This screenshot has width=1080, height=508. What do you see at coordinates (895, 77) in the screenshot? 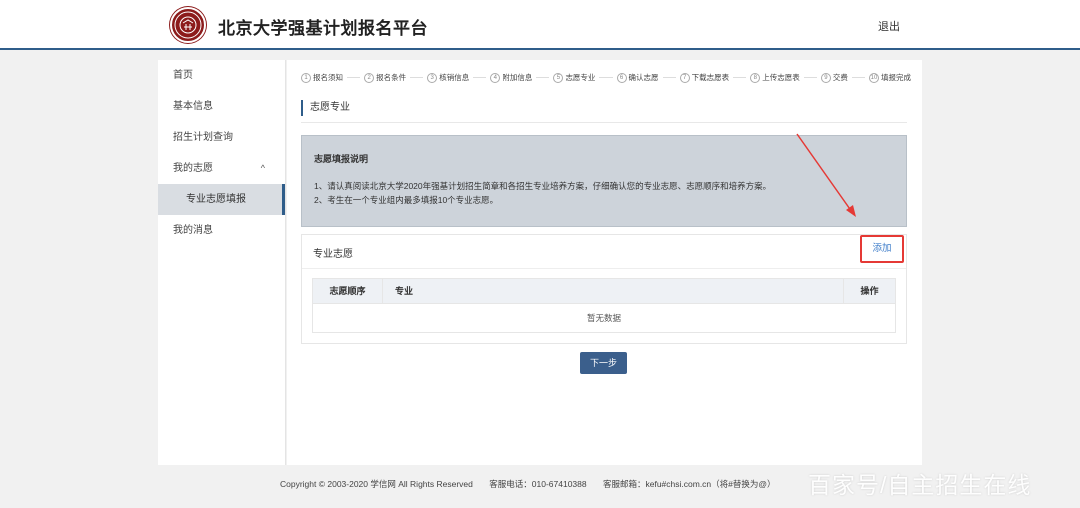
I see `step-label: 填报完成` at bounding box center [895, 77].